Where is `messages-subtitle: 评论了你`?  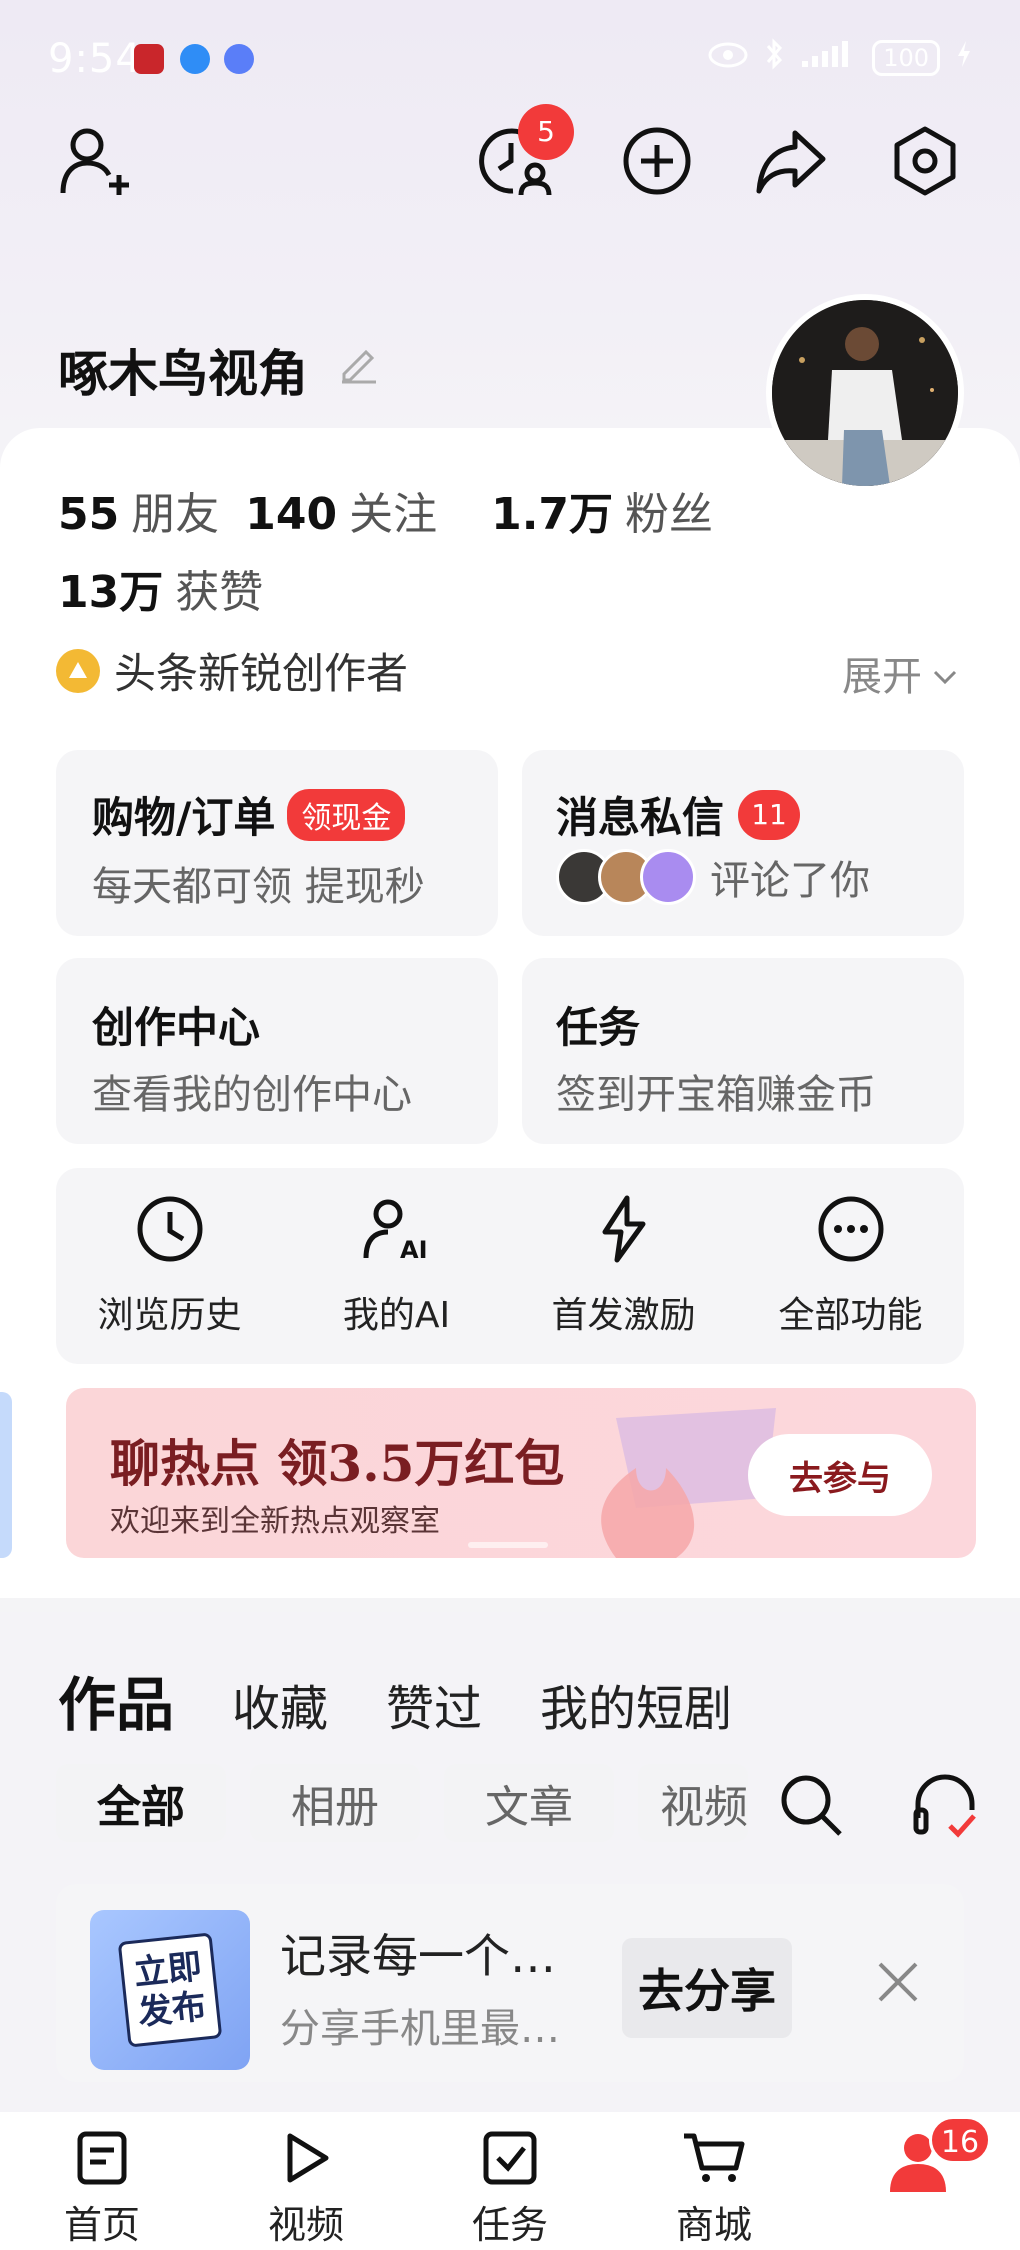 messages-subtitle: 评论了你 is located at coordinates (790, 881).